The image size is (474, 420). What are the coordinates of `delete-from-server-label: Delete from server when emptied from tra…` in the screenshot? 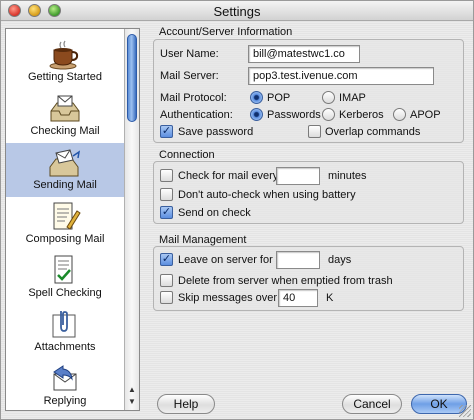 It's located at (285, 281).